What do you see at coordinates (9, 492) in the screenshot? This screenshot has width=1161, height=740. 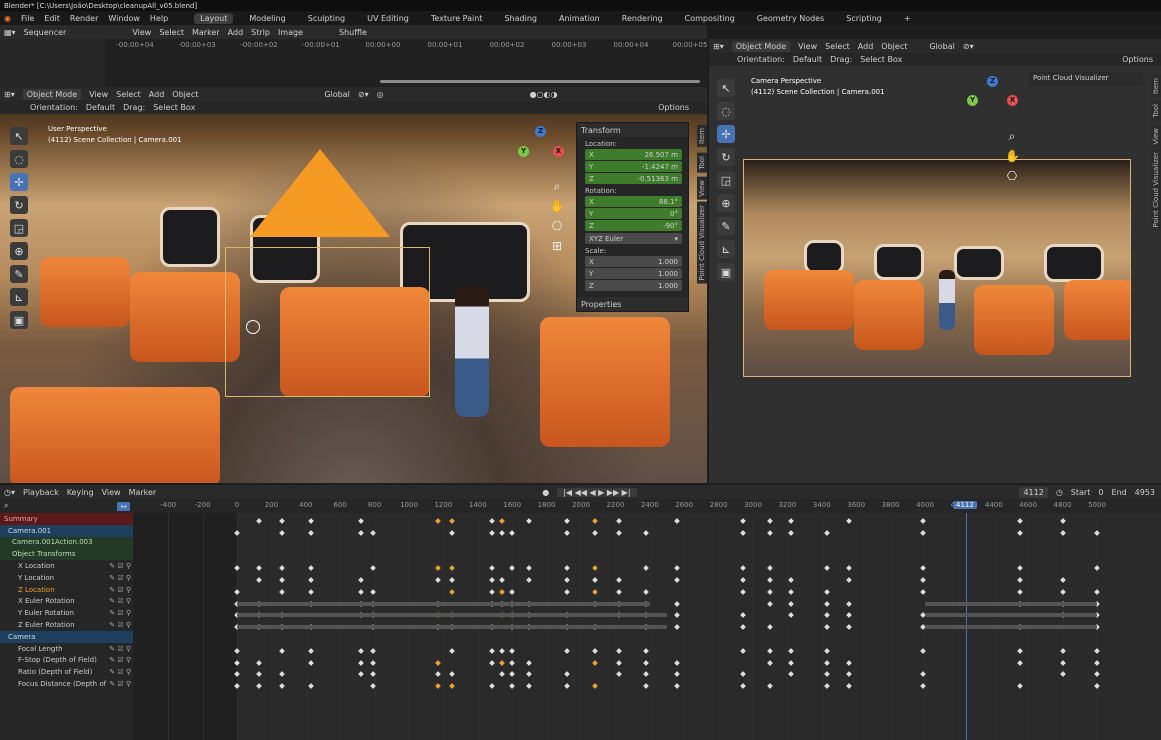 I see `editor-type-icon: ◷▾` at bounding box center [9, 492].